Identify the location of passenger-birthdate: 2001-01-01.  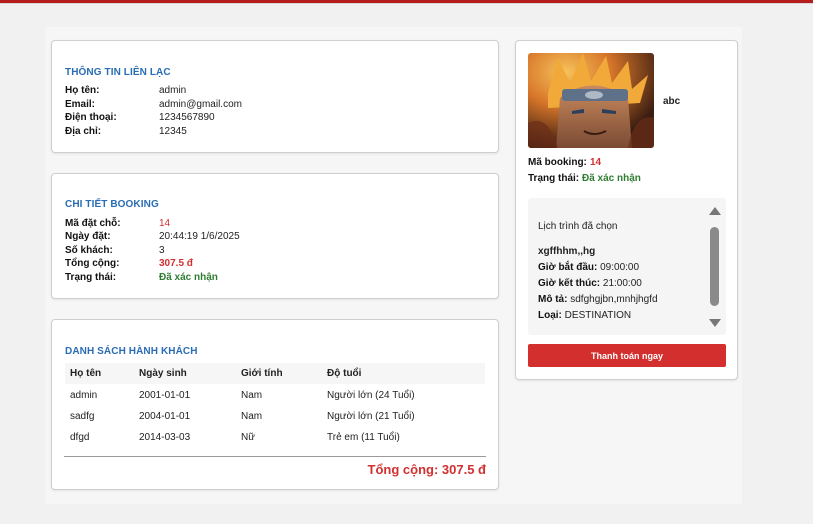
(165, 395).